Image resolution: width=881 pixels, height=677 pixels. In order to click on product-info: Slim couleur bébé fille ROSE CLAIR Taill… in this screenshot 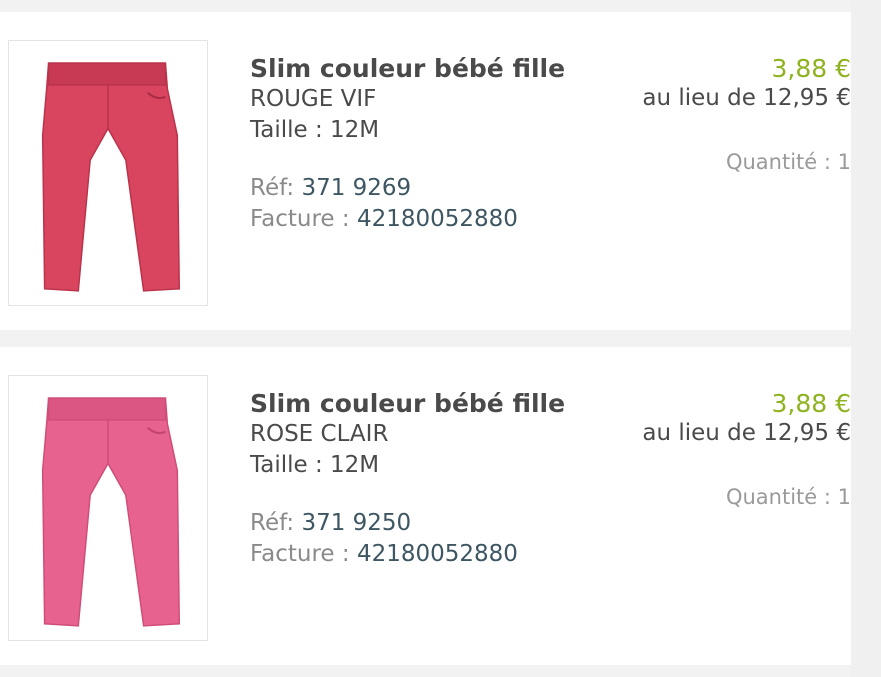, I will do `click(407, 479)`.